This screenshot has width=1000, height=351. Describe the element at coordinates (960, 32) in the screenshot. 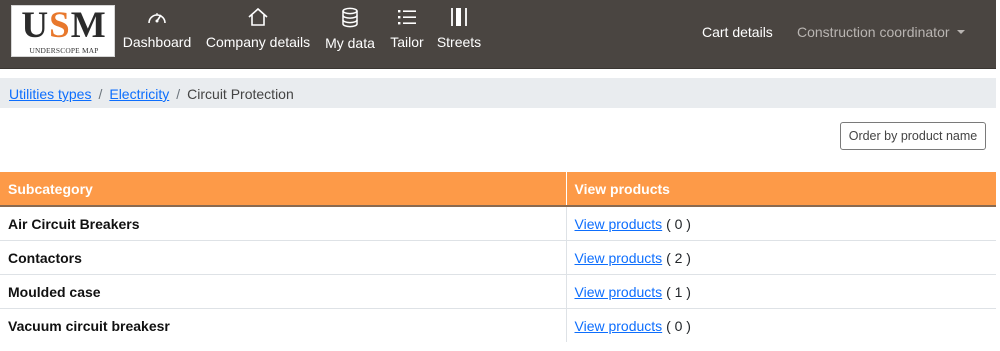

I see `caret-down-icon` at that location.